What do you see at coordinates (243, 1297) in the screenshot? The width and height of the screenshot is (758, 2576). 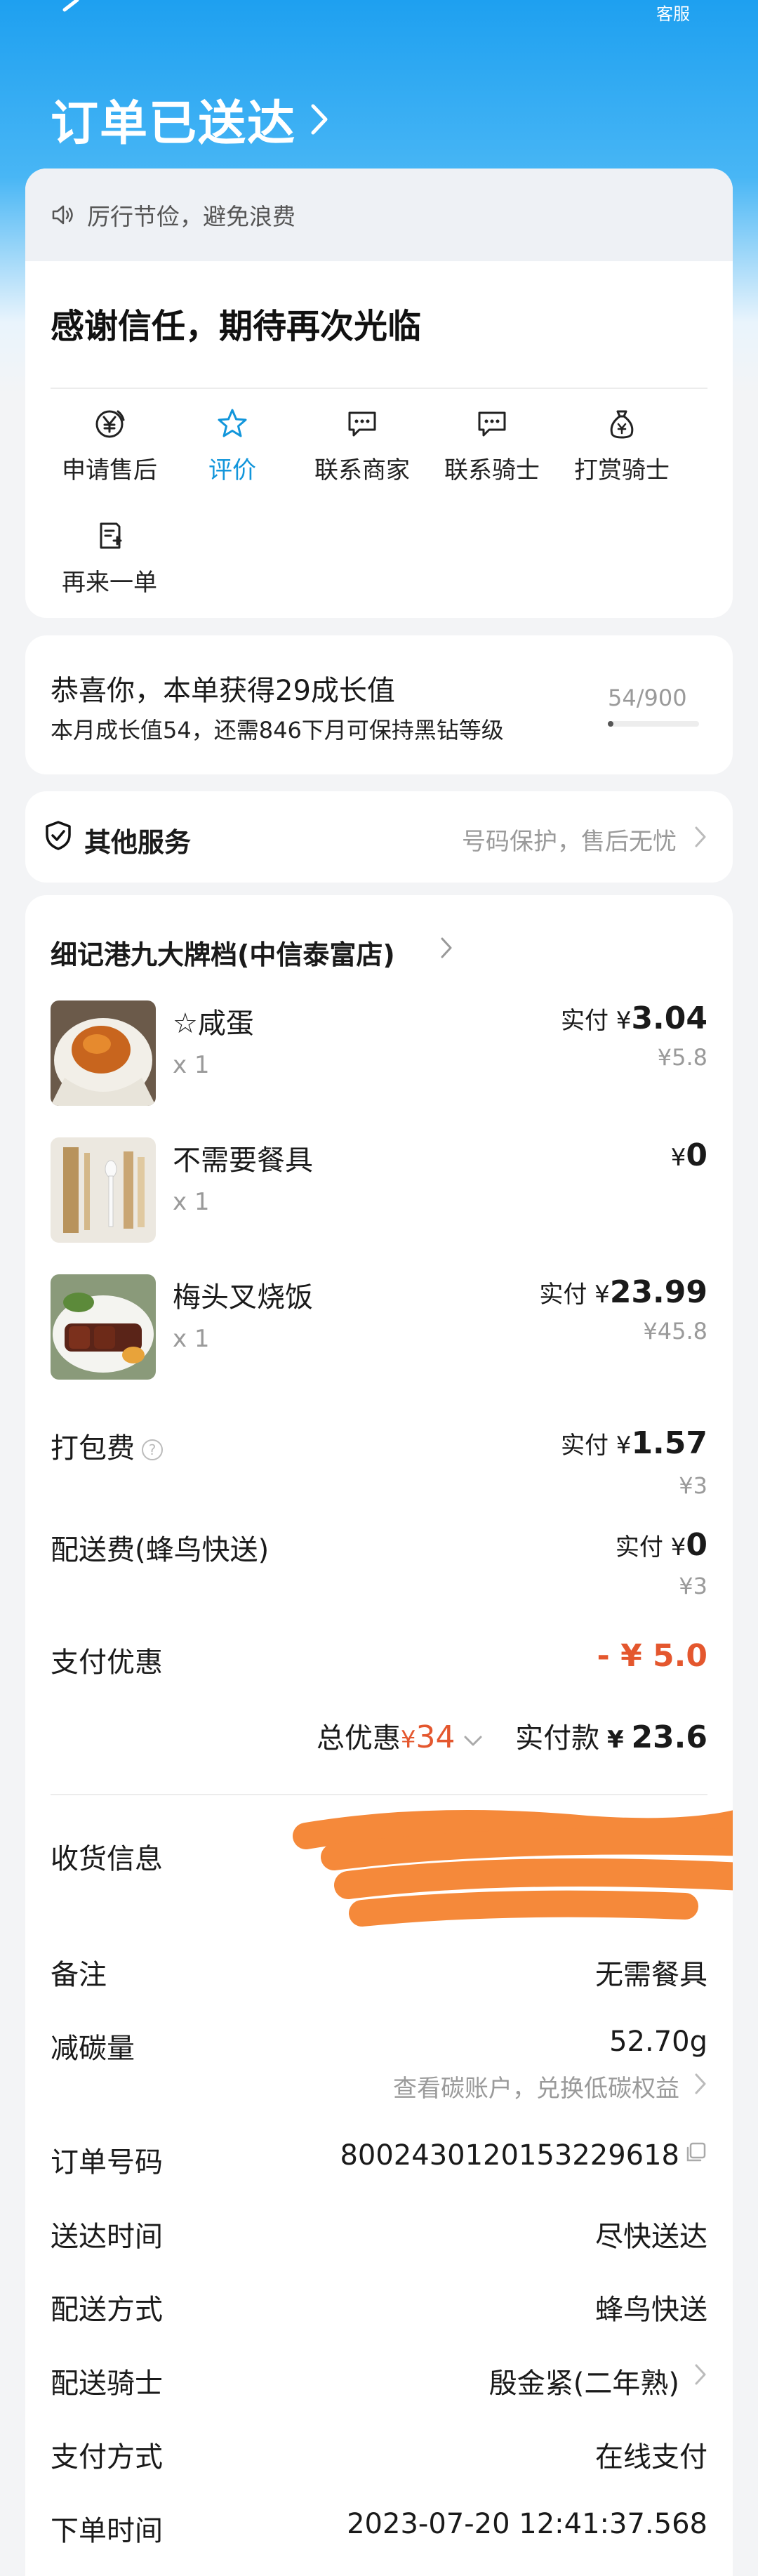 I see `item-name: 梅头叉烧饭` at bounding box center [243, 1297].